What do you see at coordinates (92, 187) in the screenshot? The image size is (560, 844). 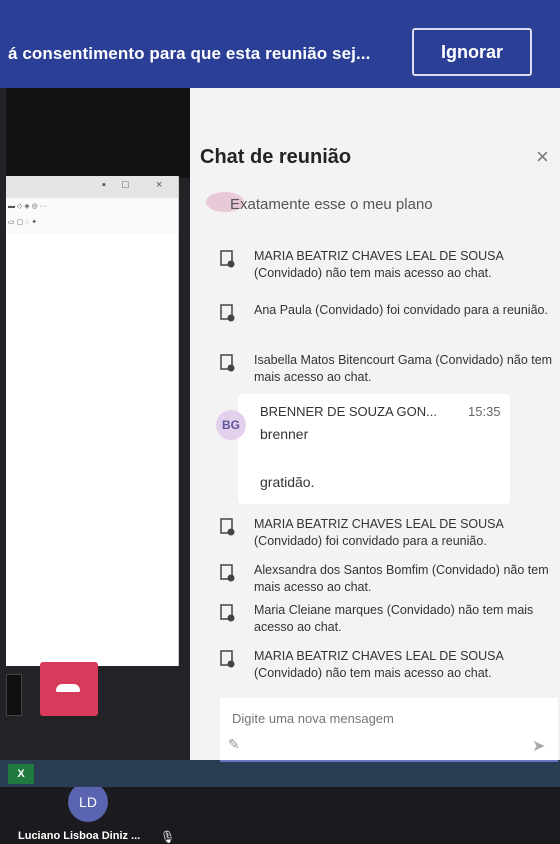 I see `shared-window-titlebar: ▪ □ ×` at bounding box center [92, 187].